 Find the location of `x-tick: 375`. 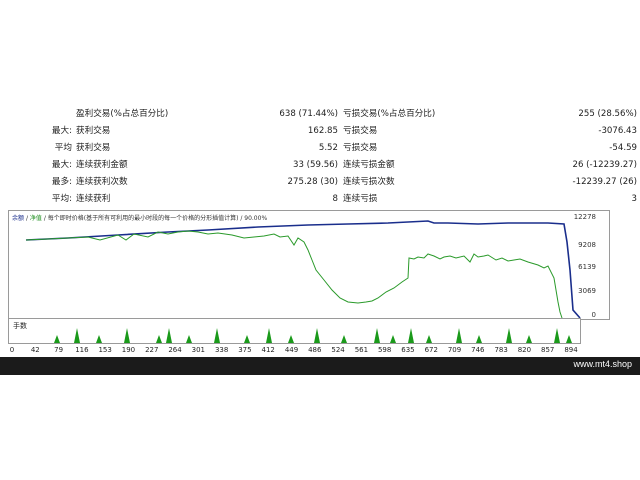

x-tick: 375 is located at coordinates (245, 350).